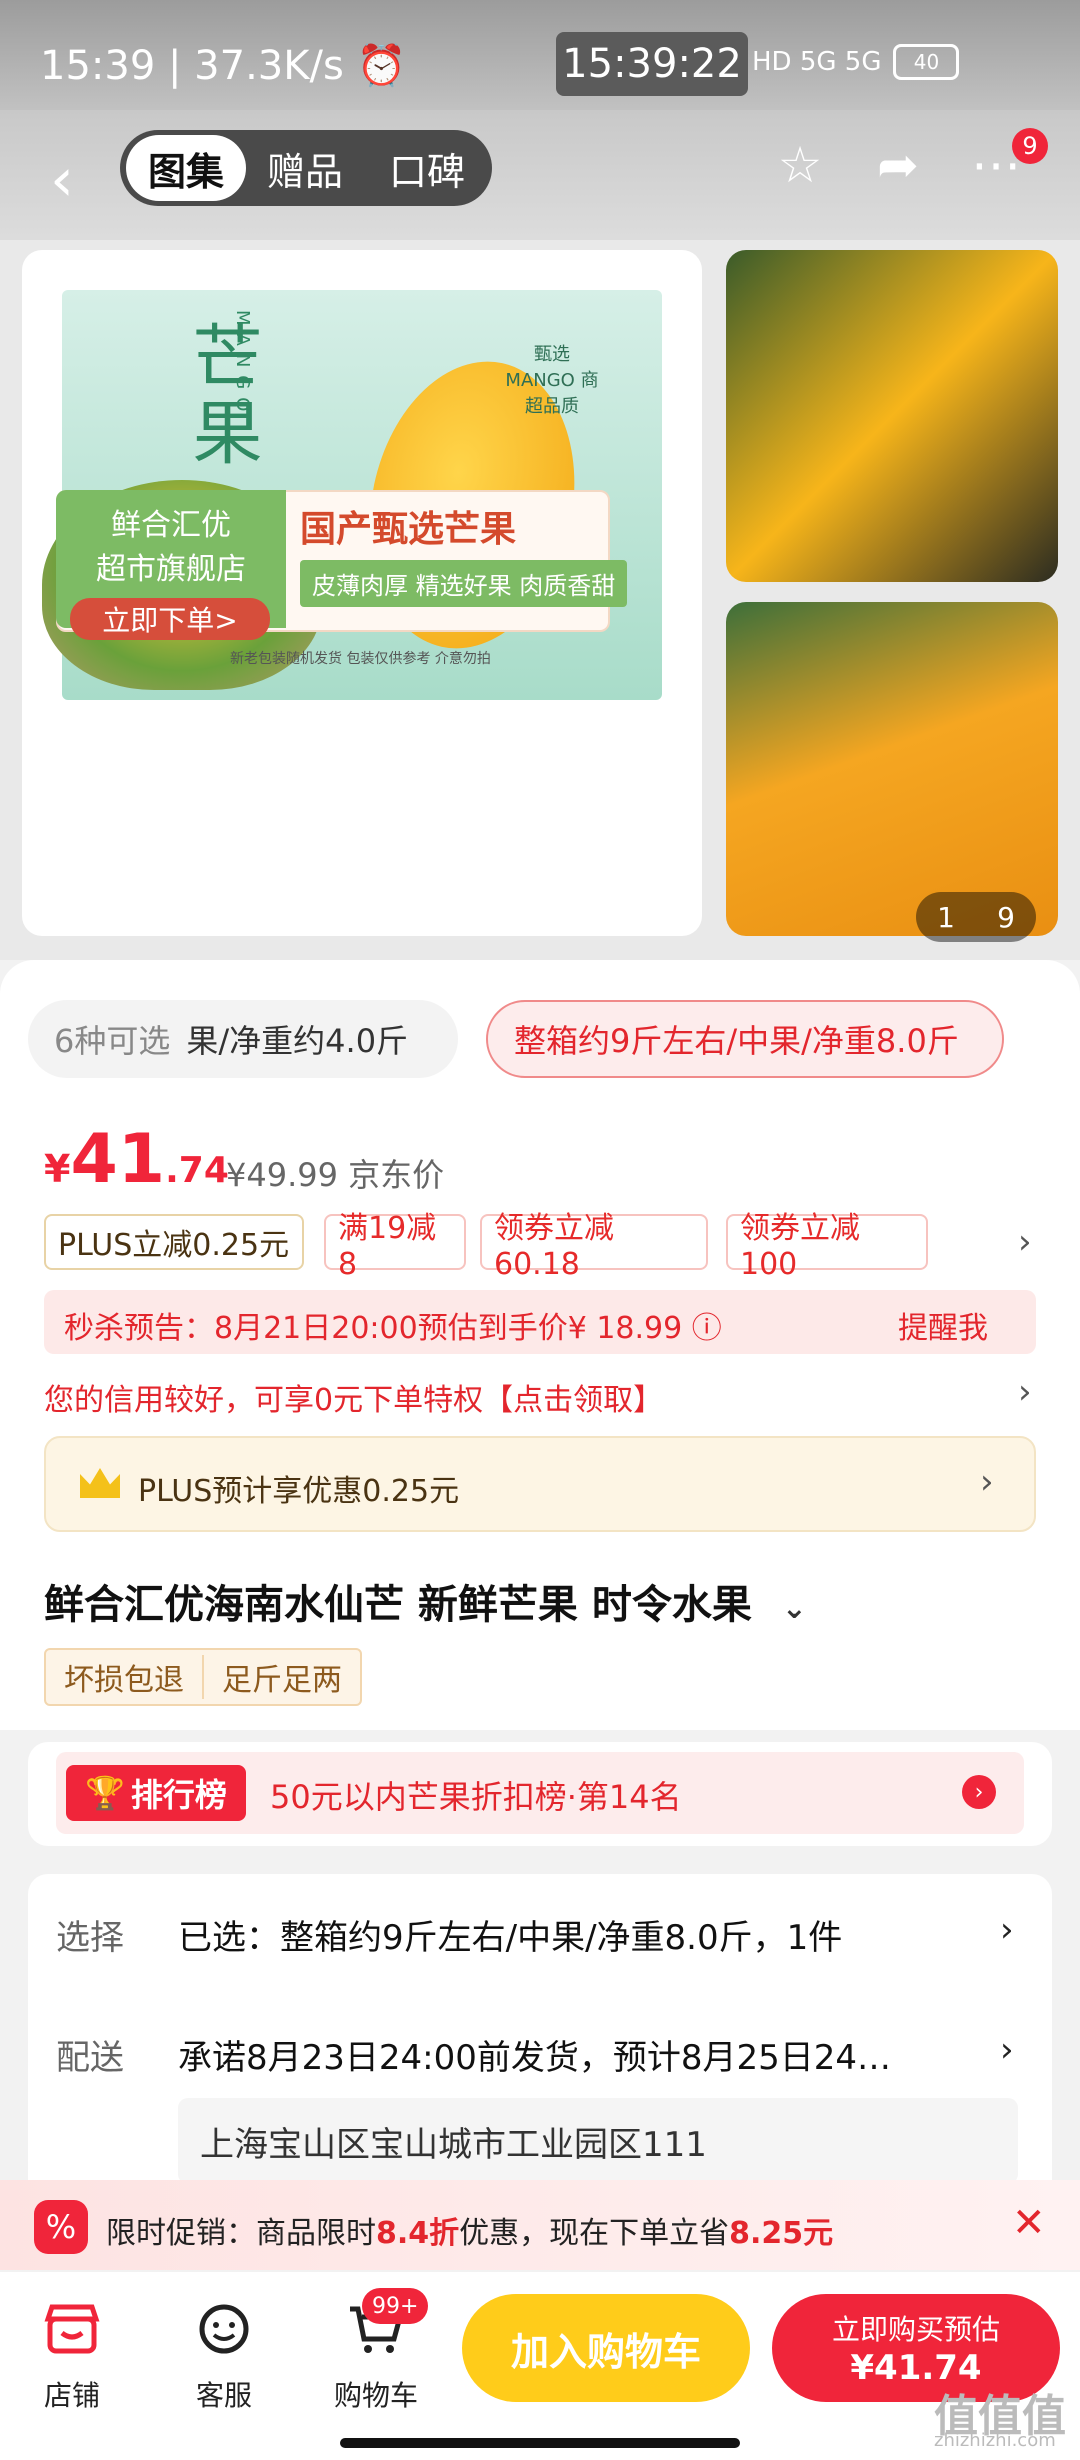  What do you see at coordinates (794, 1608) in the screenshot?
I see `chevron-down-icon: ⌄` at bounding box center [794, 1608].